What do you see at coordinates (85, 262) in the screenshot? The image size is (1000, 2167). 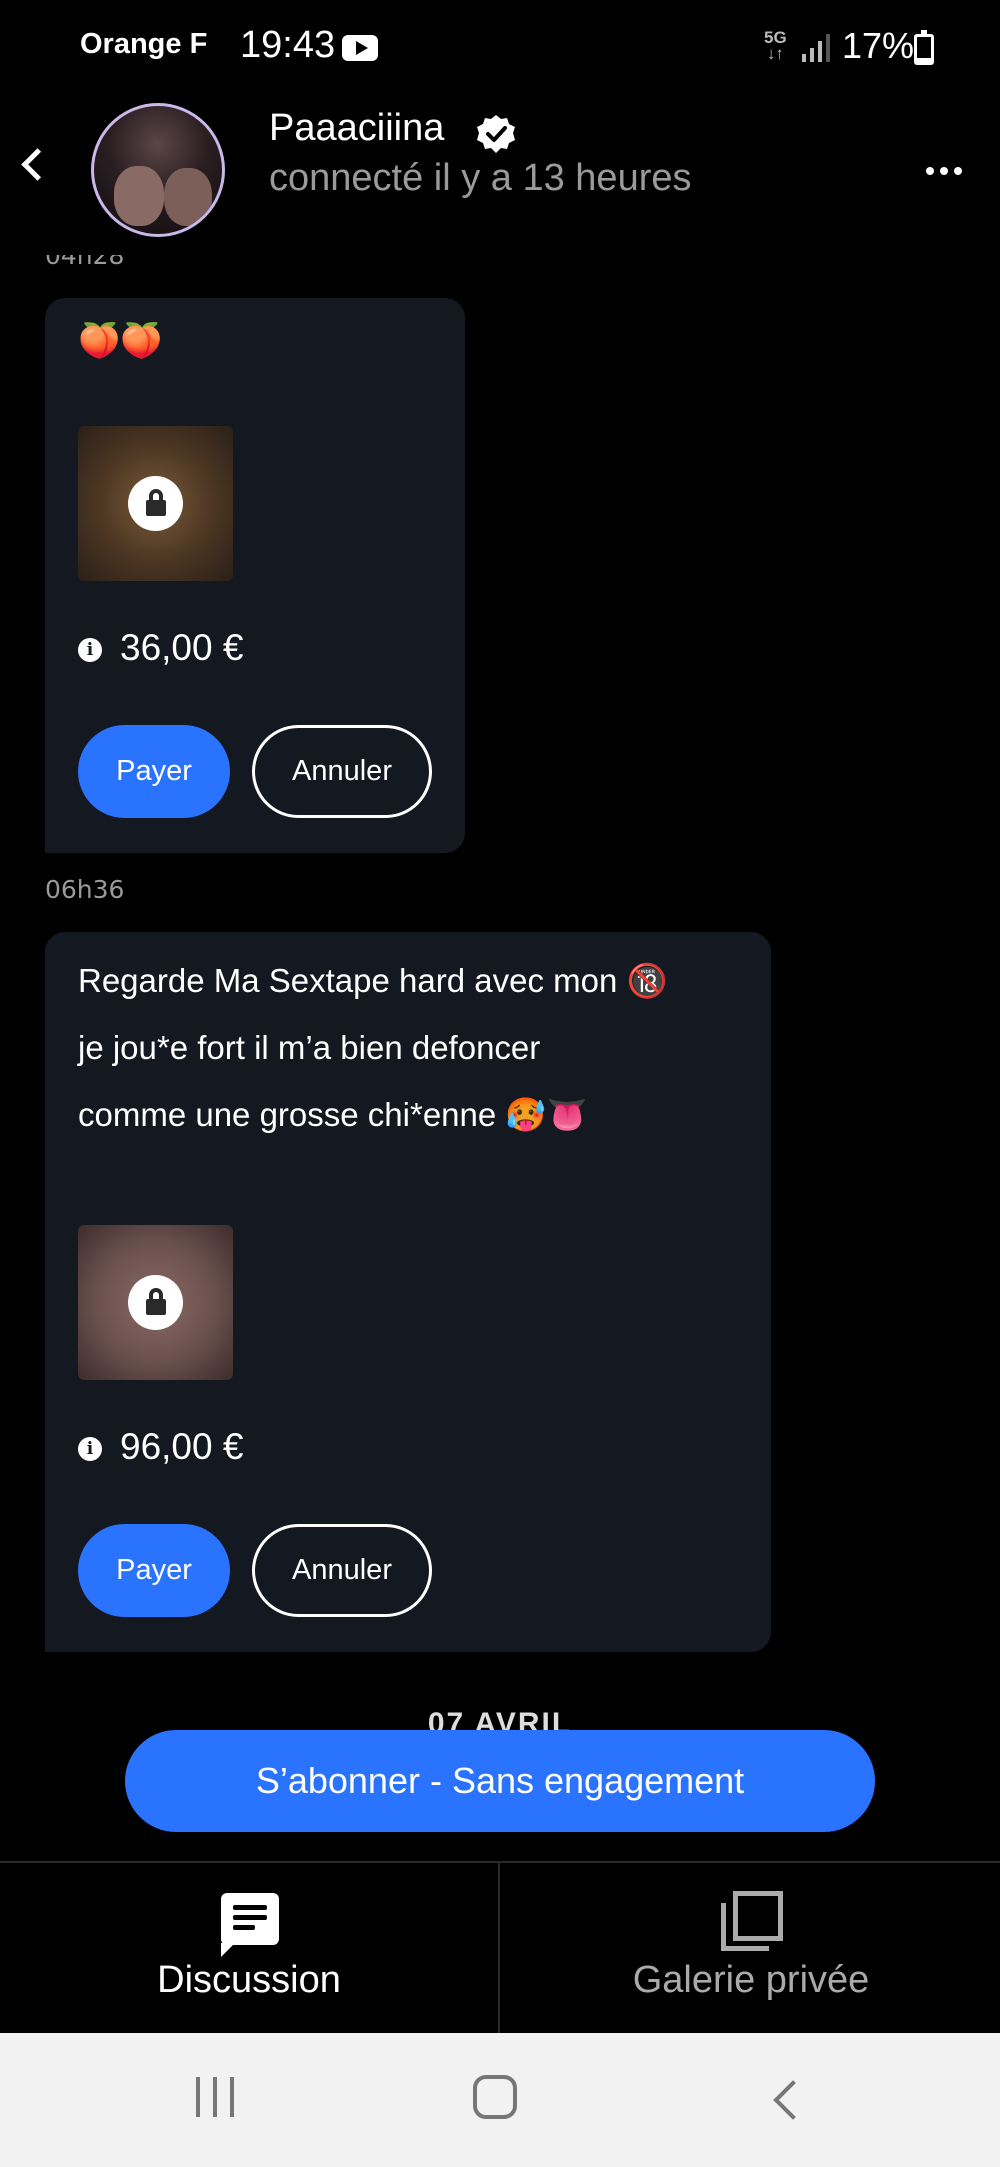 I see `message-timestamp: 04h28` at bounding box center [85, 262].